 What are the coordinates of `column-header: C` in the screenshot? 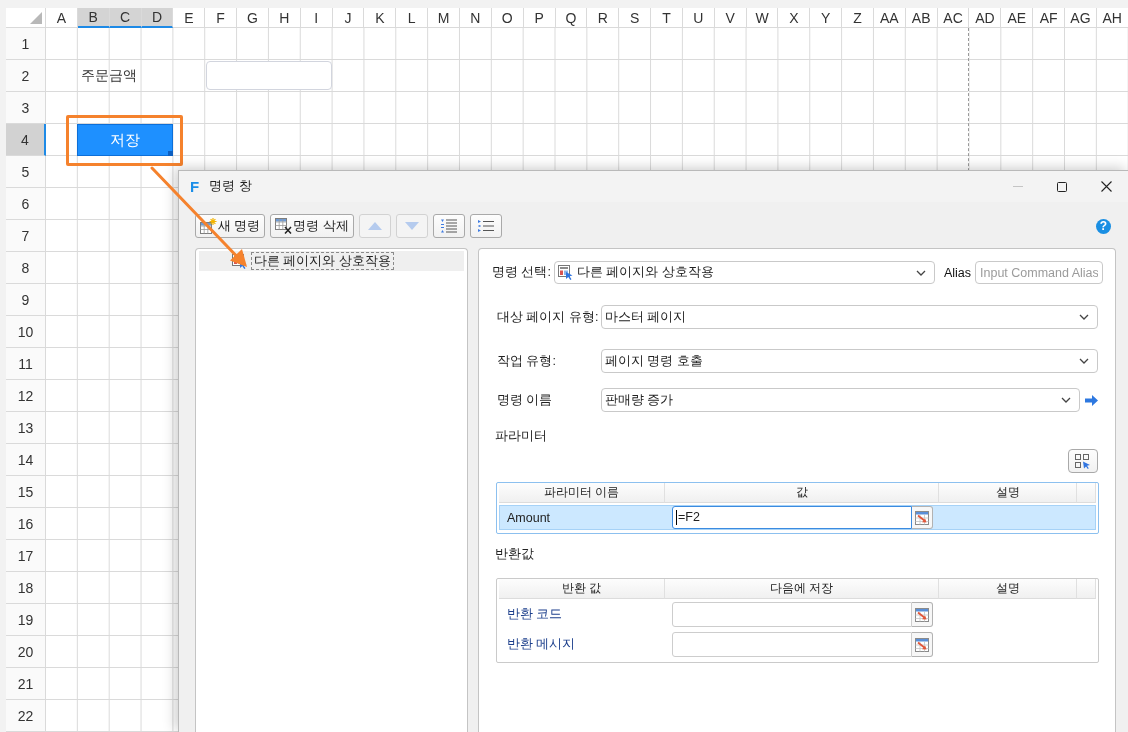 It's located at (125, 18).